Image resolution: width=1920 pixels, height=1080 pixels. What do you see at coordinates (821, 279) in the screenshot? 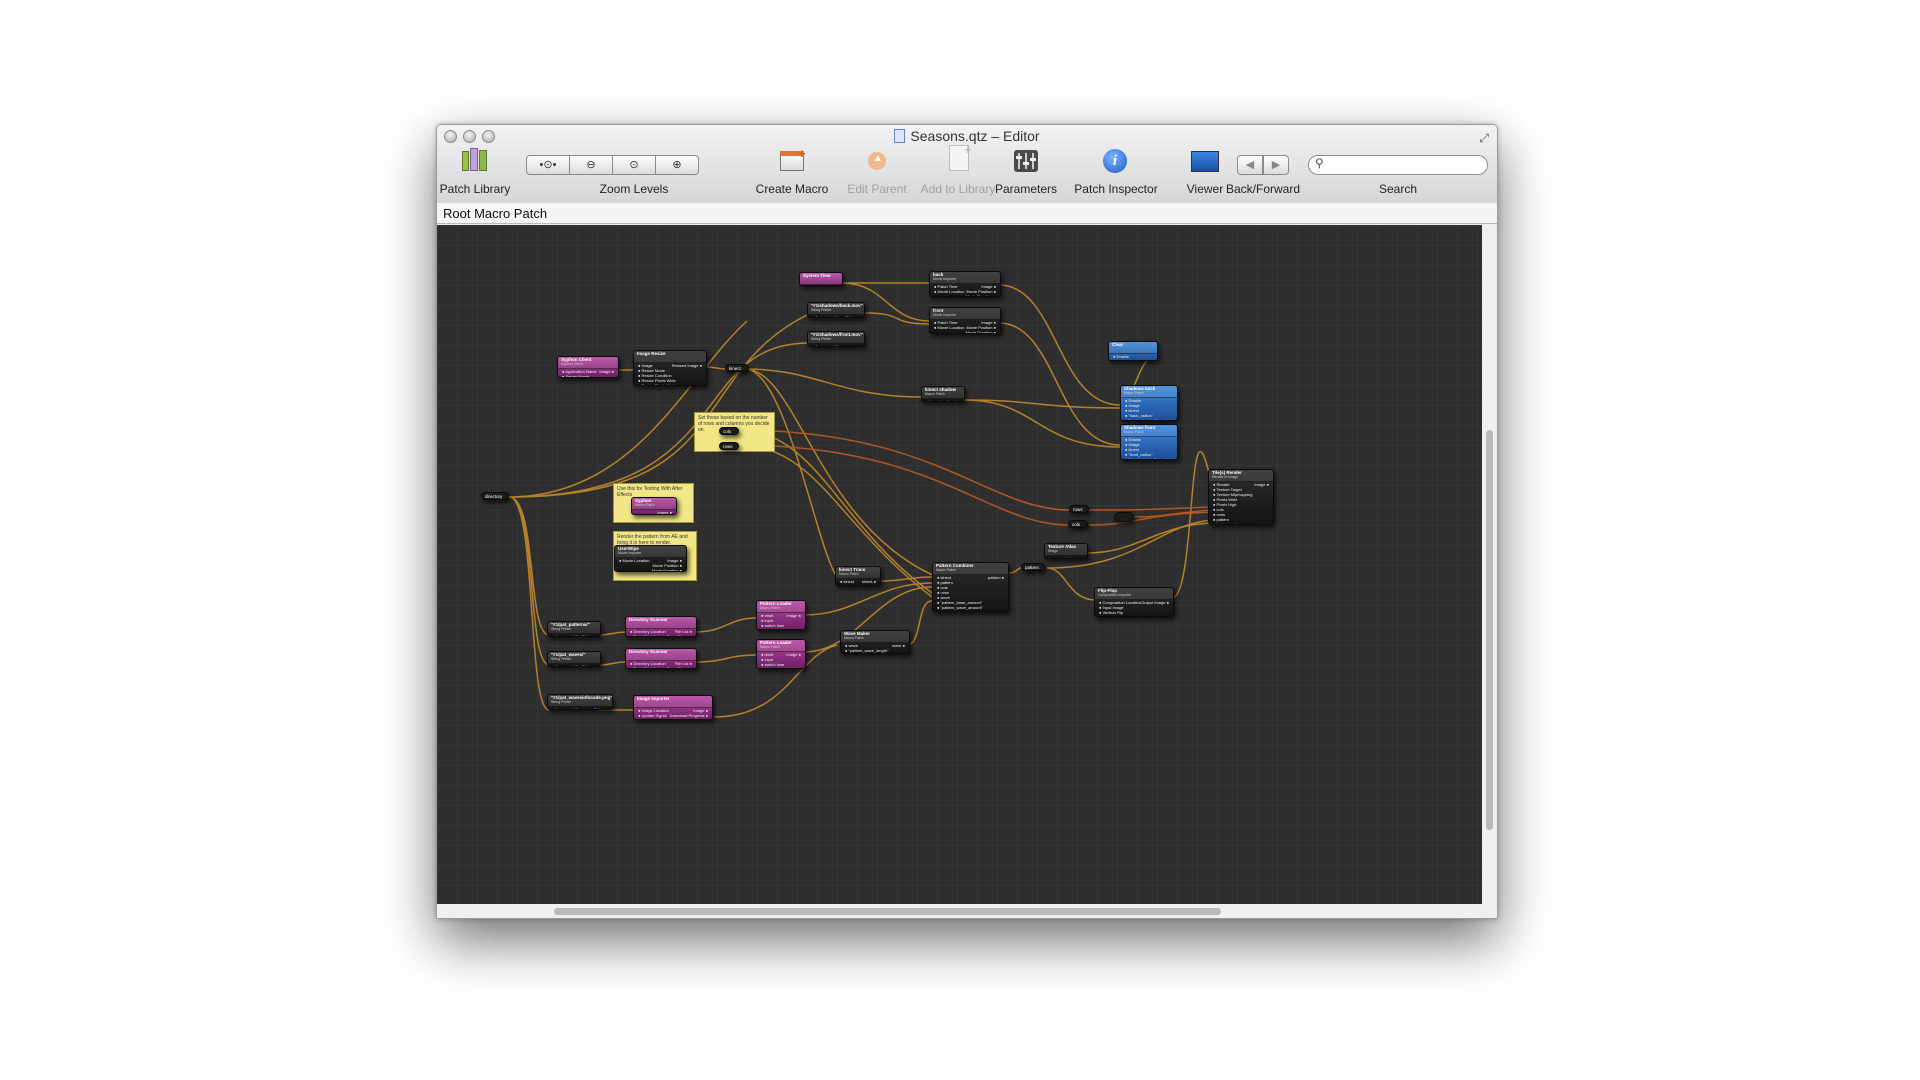
I see `patch-node-system-time: System TimeTime ●` at bounding box center [821, 279].